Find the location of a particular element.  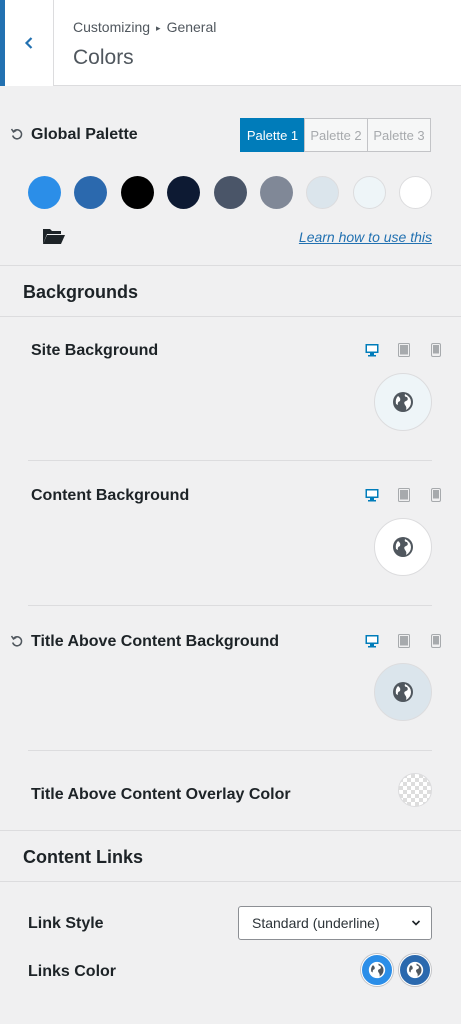

folder-open-icon is located at coordinates (54, 236).